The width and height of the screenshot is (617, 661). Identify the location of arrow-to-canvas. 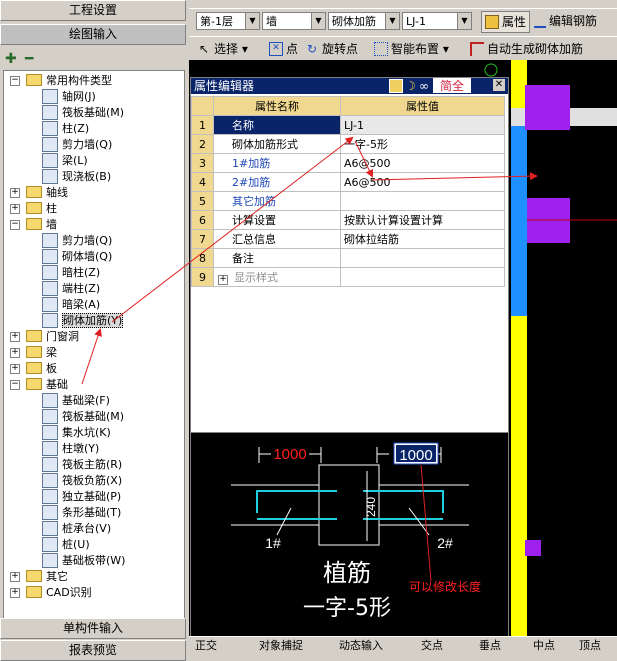
(454, 176).